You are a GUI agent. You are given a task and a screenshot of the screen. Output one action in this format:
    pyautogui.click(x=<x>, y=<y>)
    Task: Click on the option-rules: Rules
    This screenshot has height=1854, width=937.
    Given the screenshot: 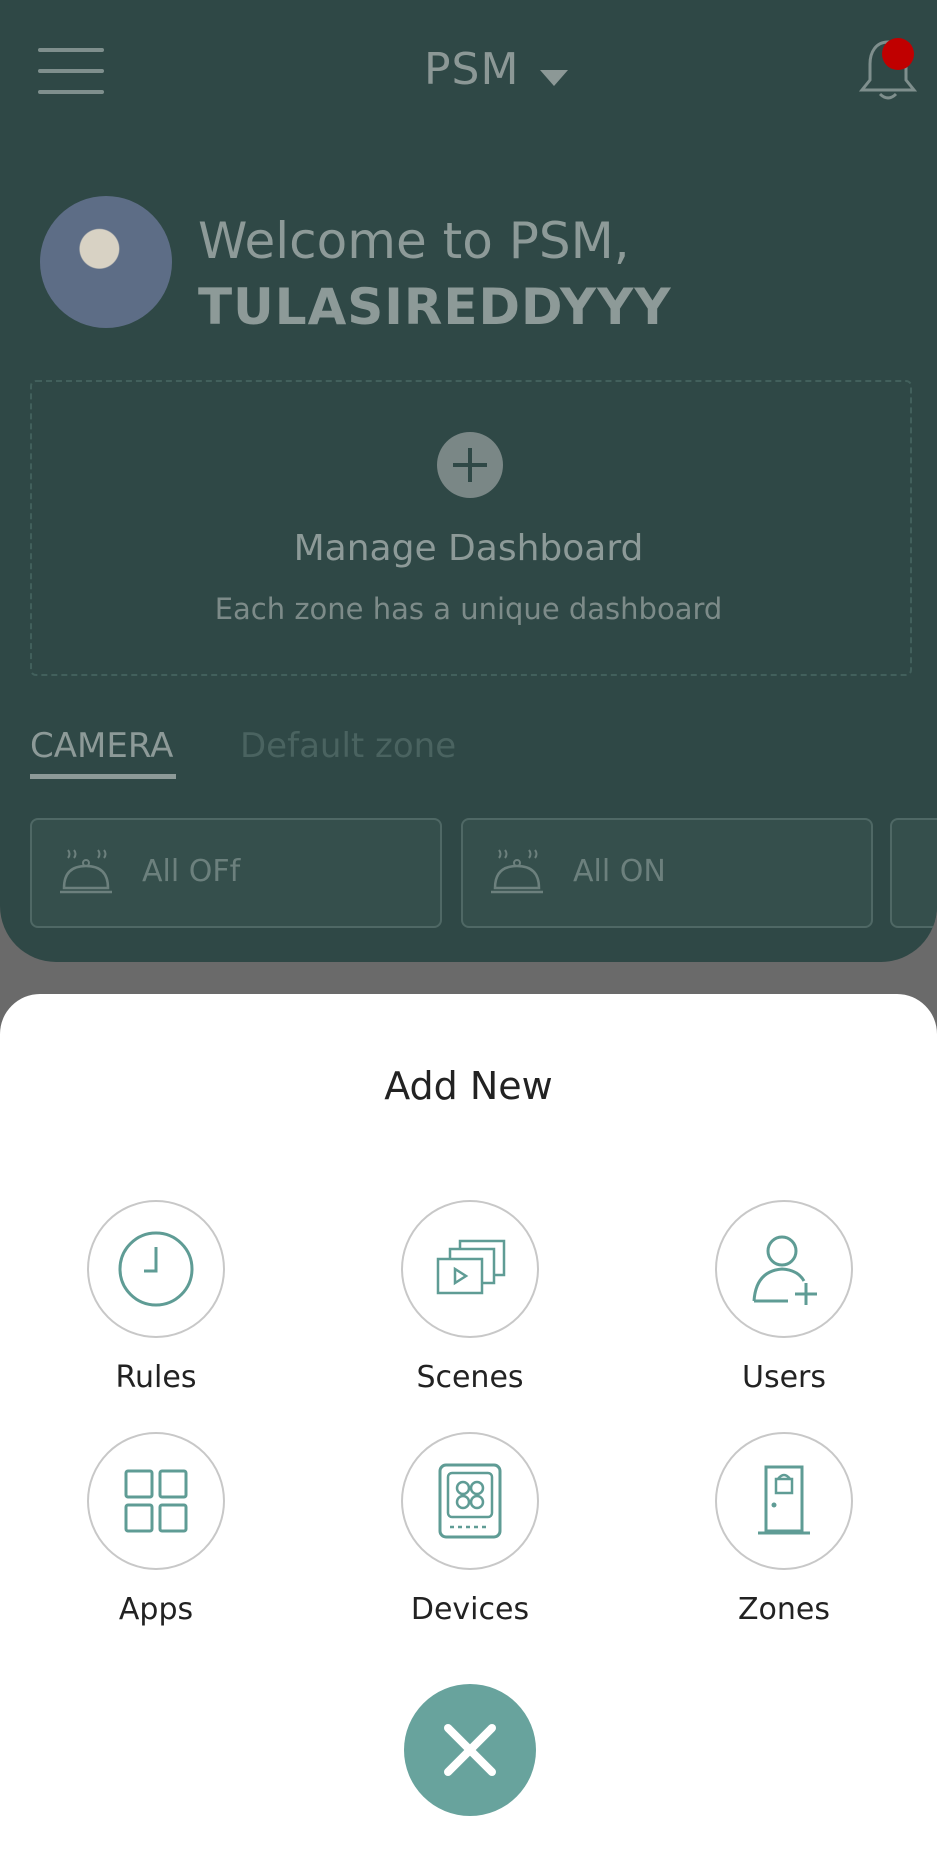 What is the action you would take?
    pyautogui.click(x=156, y=1297)
    